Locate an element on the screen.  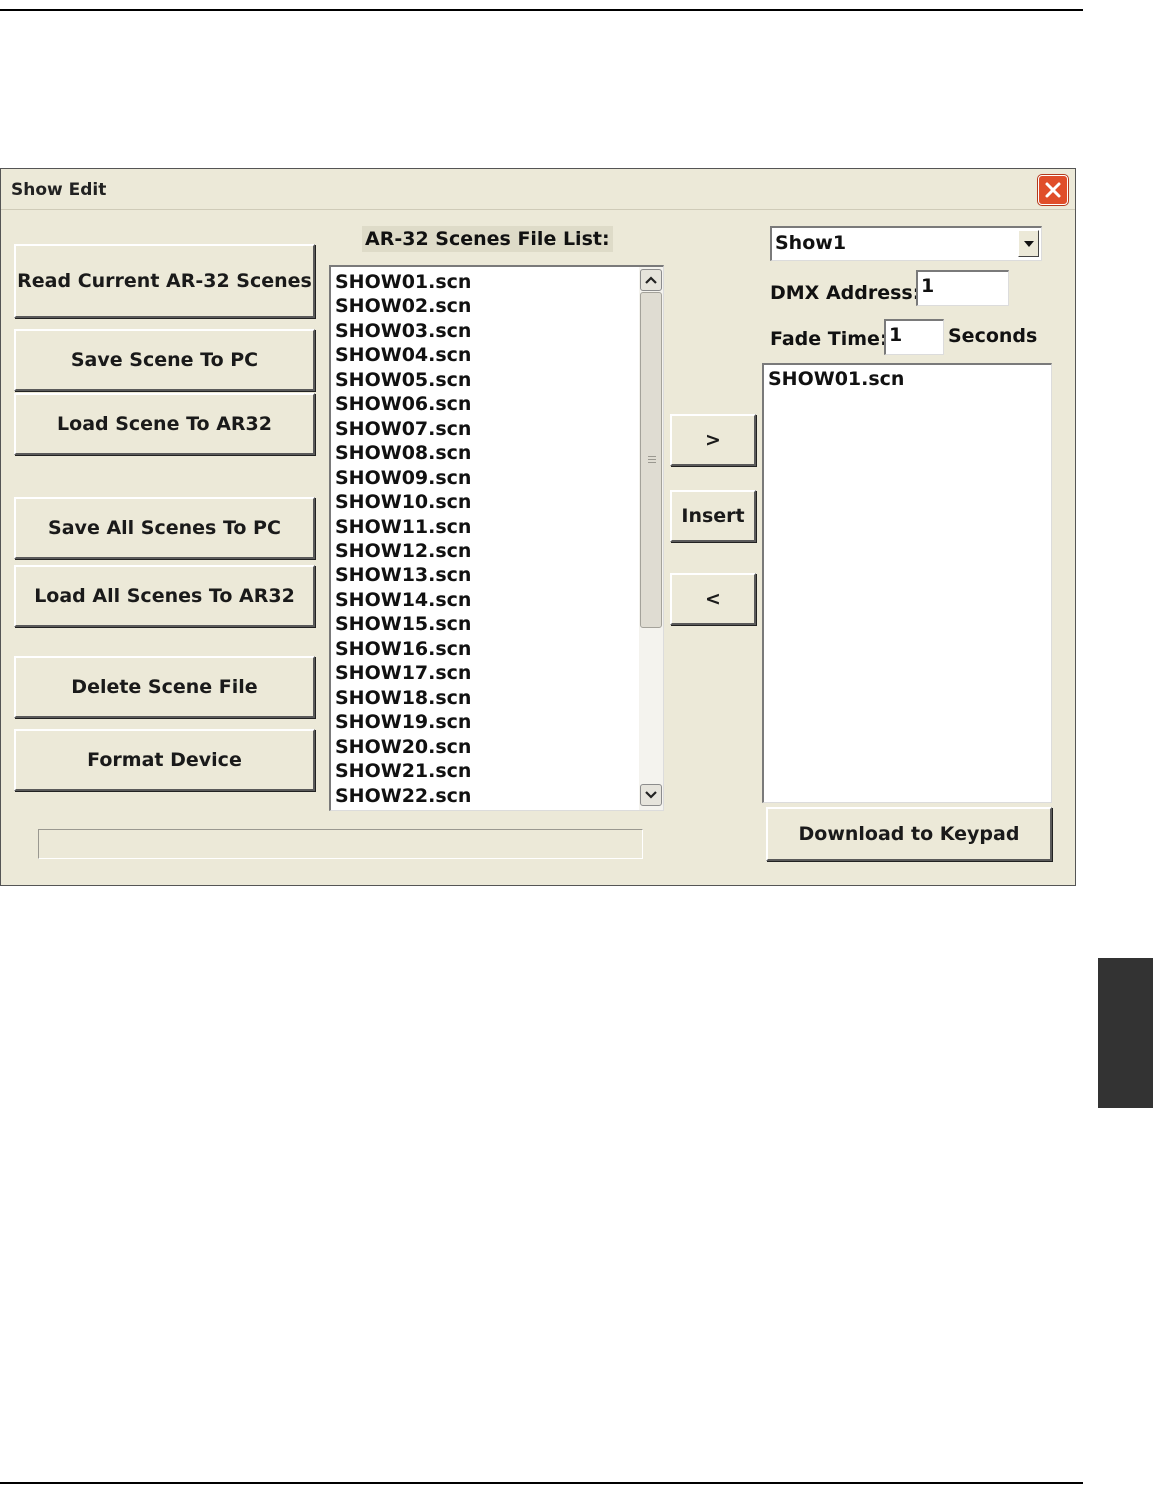
dmx-address-label: DMX Address: is located at coordinates (845, 293).